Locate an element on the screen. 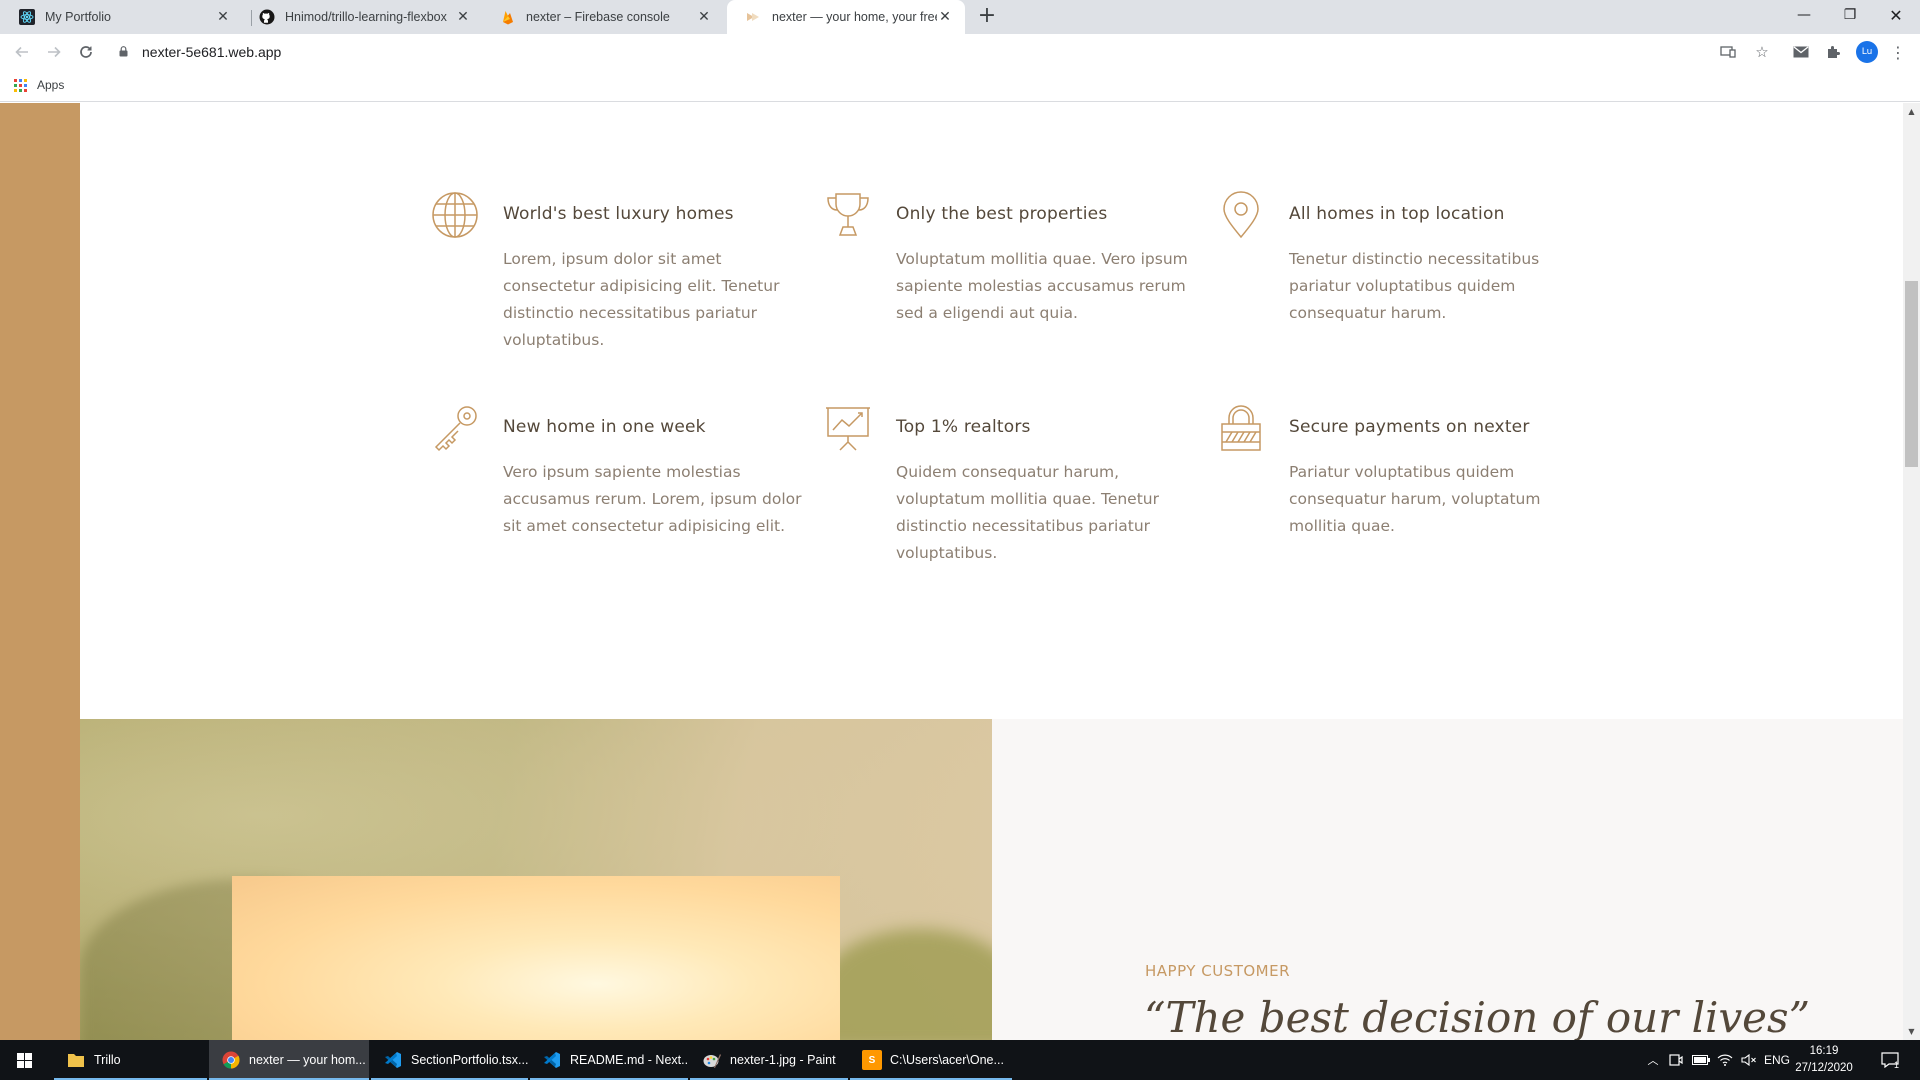  github-icon is located at coordinates (267, 17).